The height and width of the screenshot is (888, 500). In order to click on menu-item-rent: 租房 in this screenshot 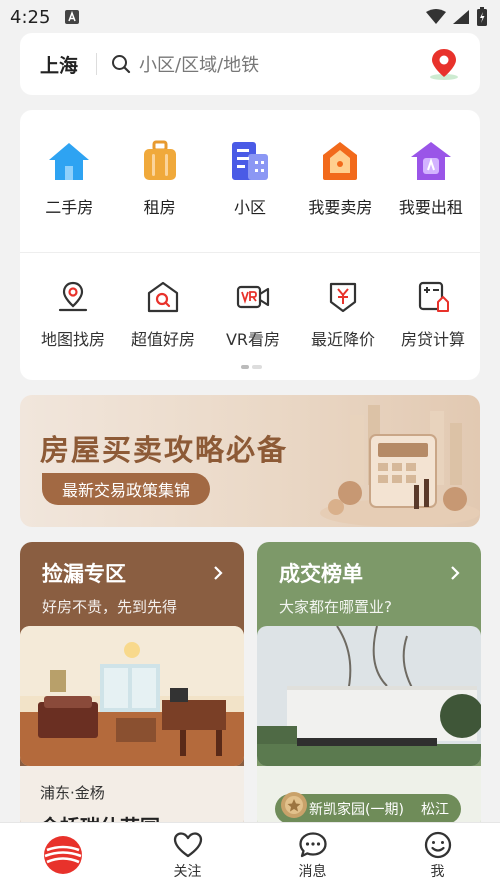, I will do `click(159, 179)`.